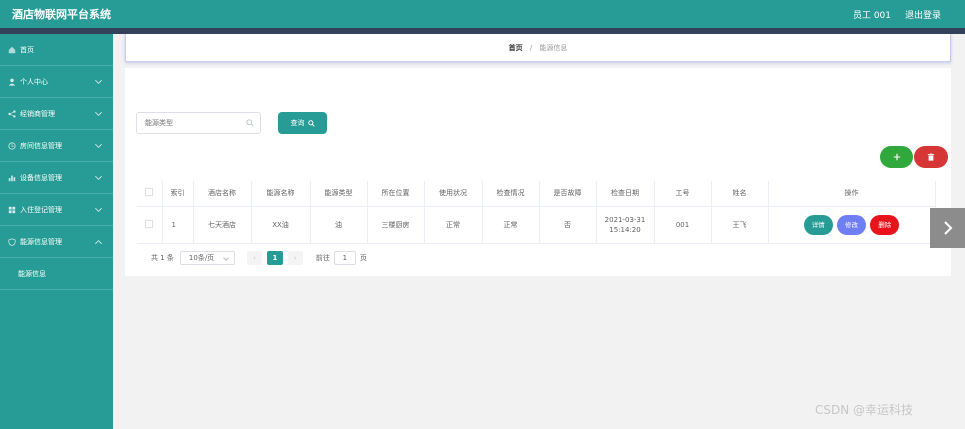 The width and height of the screenshot is (965, 429). I want to click on cell-date-day: 2021-03-31, so click(625, 219).